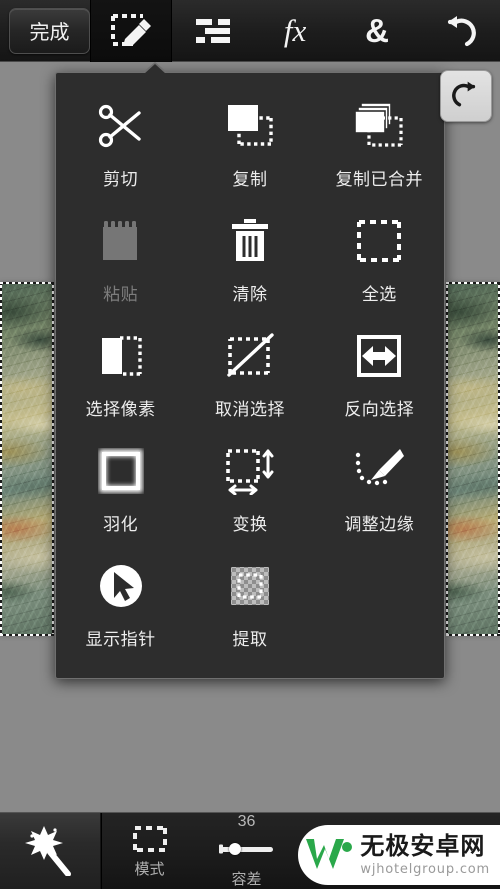  Describe the element at coordinates (379, 241) in the screenshot. I see `select-all-icon` at that location.